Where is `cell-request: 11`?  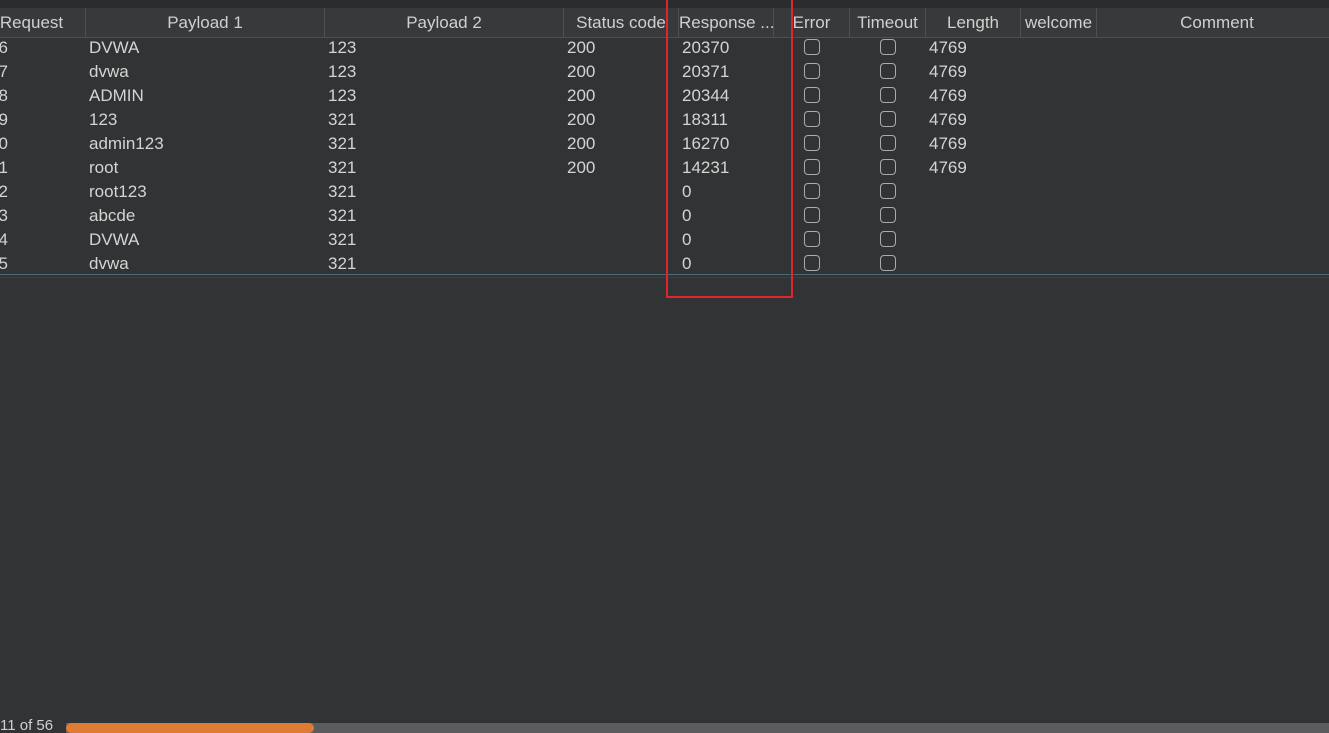 cell-request: 11 is located at coordinates (4, 167).